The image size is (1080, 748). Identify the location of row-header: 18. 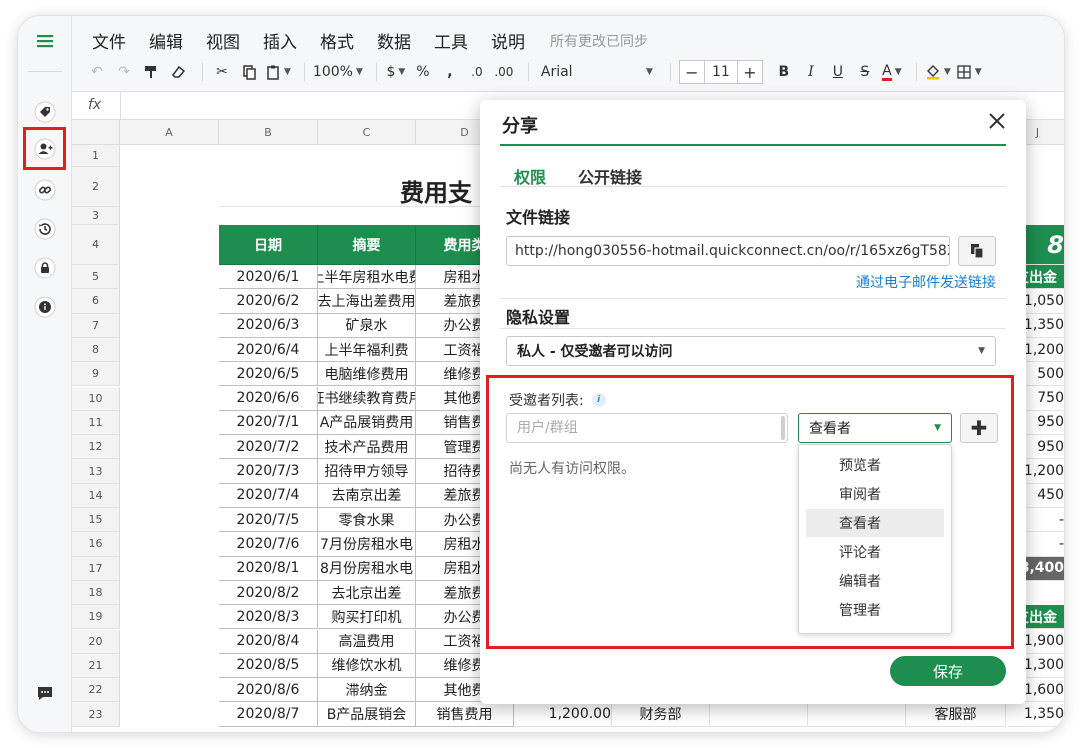
(96, 593).